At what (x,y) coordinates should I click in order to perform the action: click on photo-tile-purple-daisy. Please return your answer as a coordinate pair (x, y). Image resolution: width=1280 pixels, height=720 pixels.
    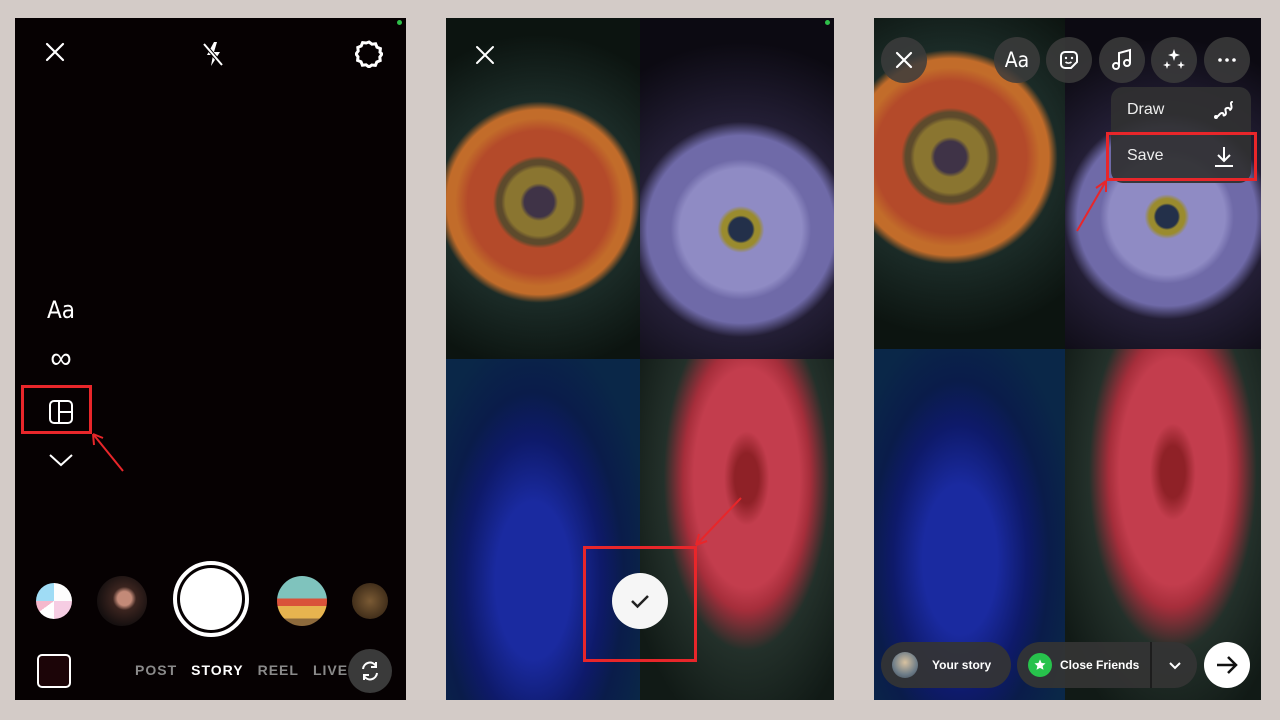
    Looking at the image, I should click on (737, 188).